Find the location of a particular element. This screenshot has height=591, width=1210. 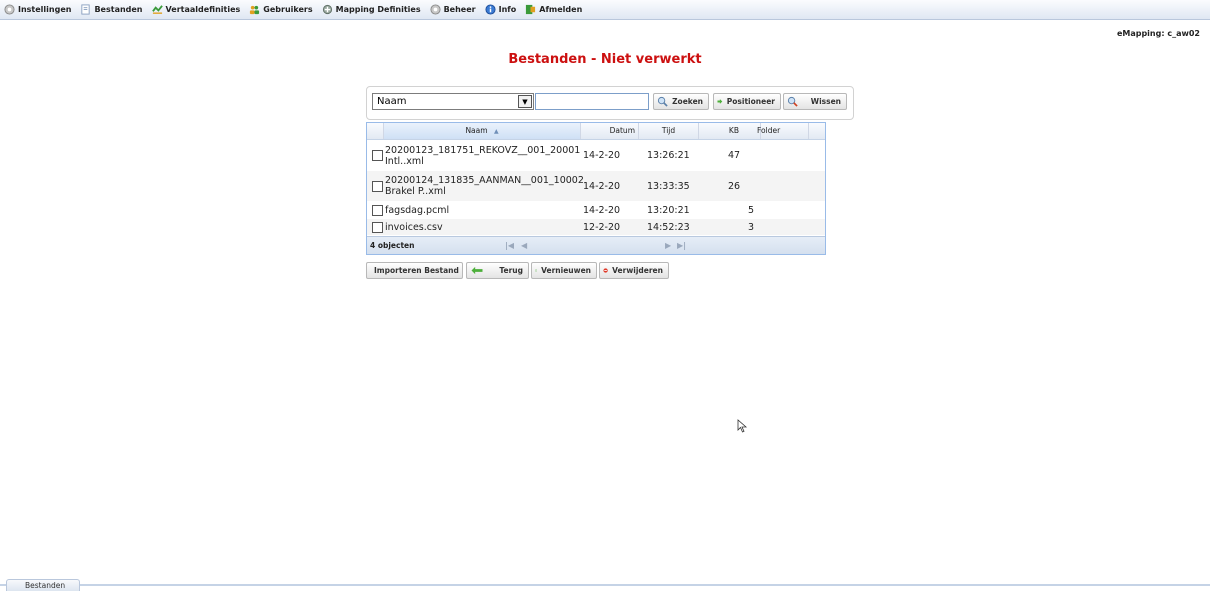

arrow-left-icon is located at coordinates (477, 270).